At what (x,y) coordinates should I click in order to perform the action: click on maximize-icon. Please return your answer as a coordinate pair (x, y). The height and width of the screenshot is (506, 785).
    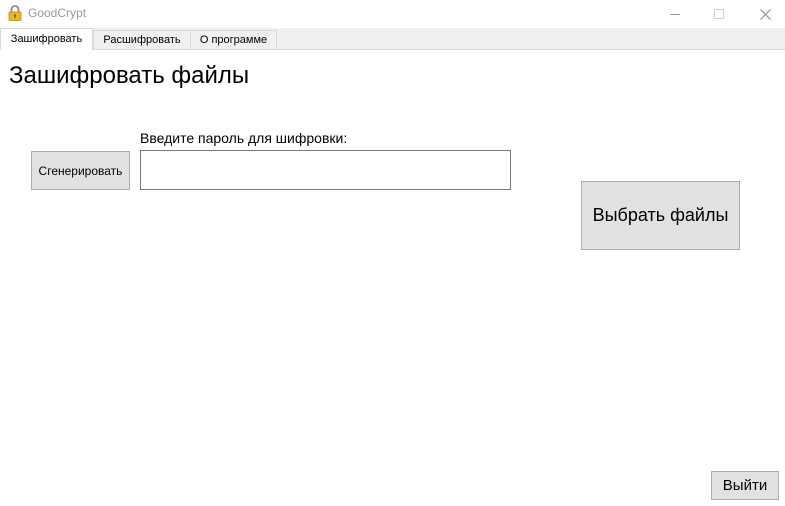
    Looking at the image, I should click on (719, 14).